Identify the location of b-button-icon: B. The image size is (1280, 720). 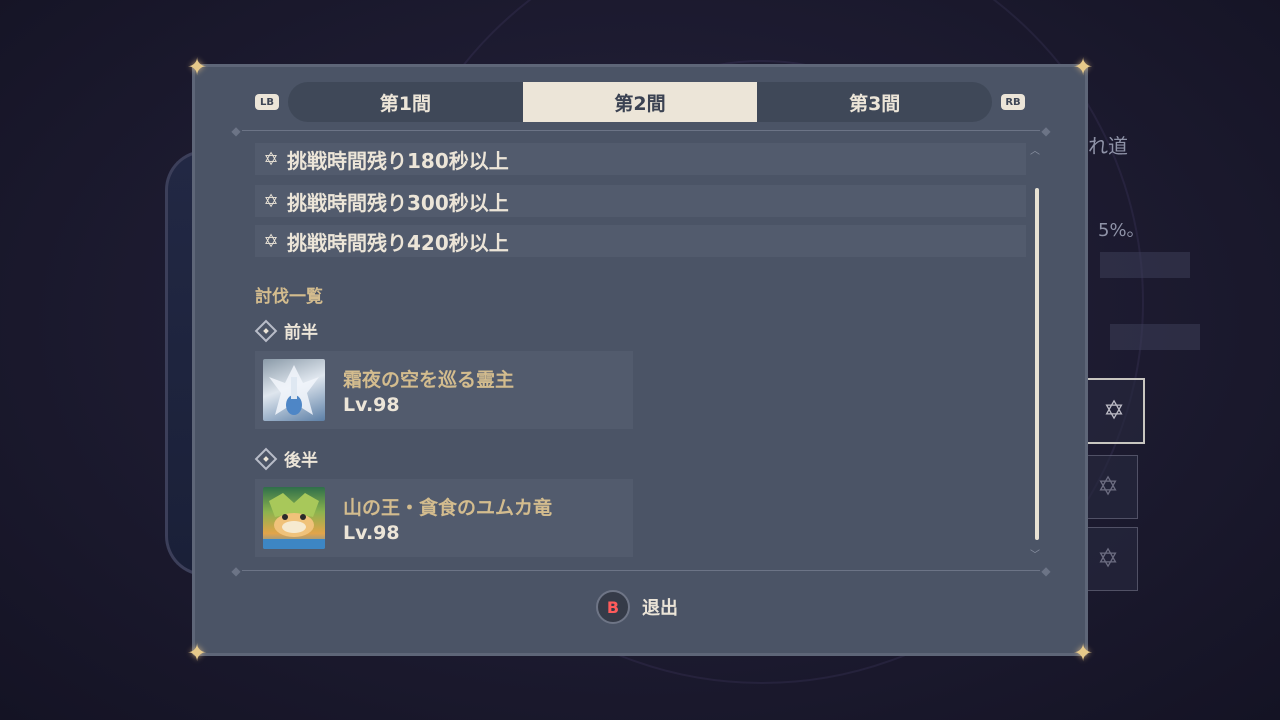
(613, 607).